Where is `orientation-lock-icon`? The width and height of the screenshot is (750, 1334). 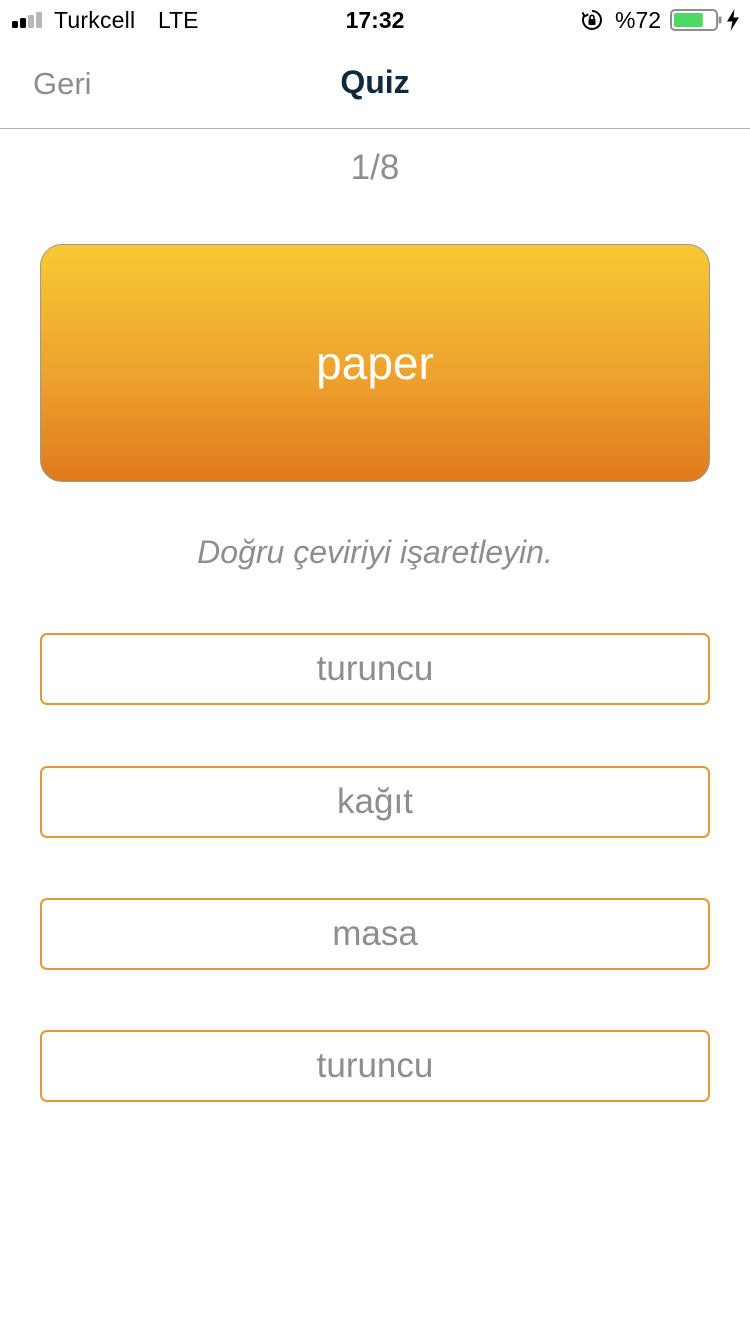 orientation-lock-icon is located at coordinates (591, 20).